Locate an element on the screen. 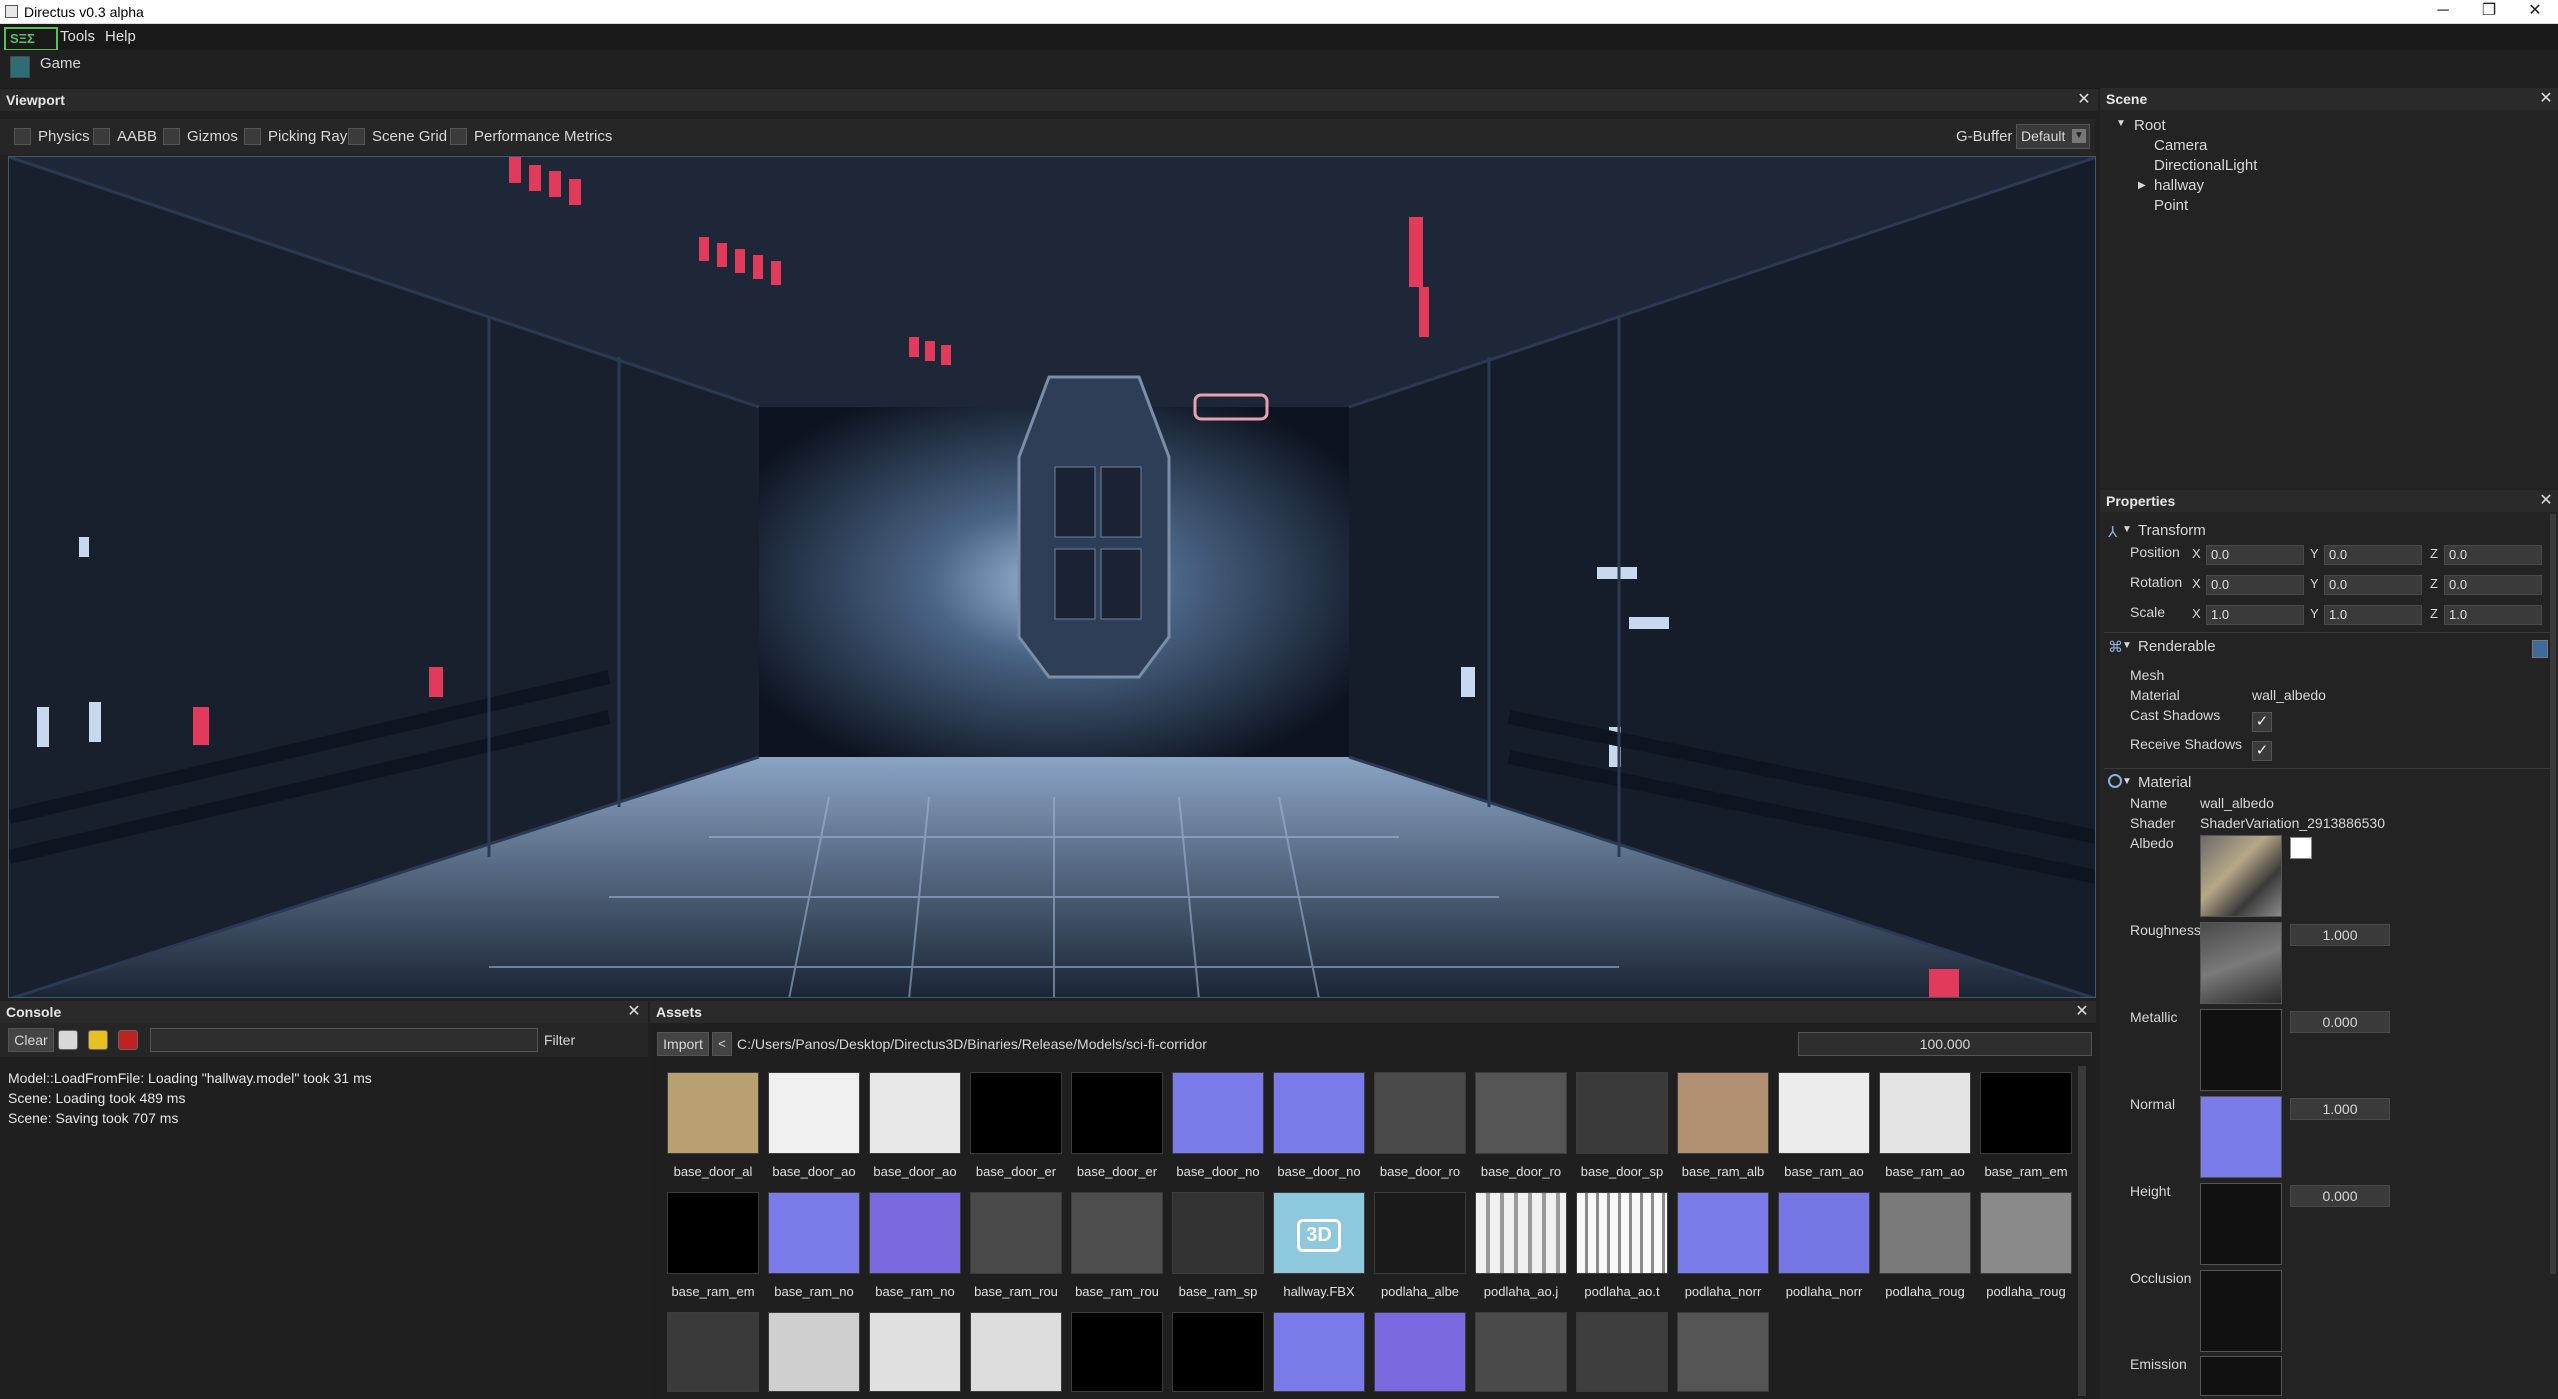  normal-input: 1.000 is located at coordinates (2340, 1109).